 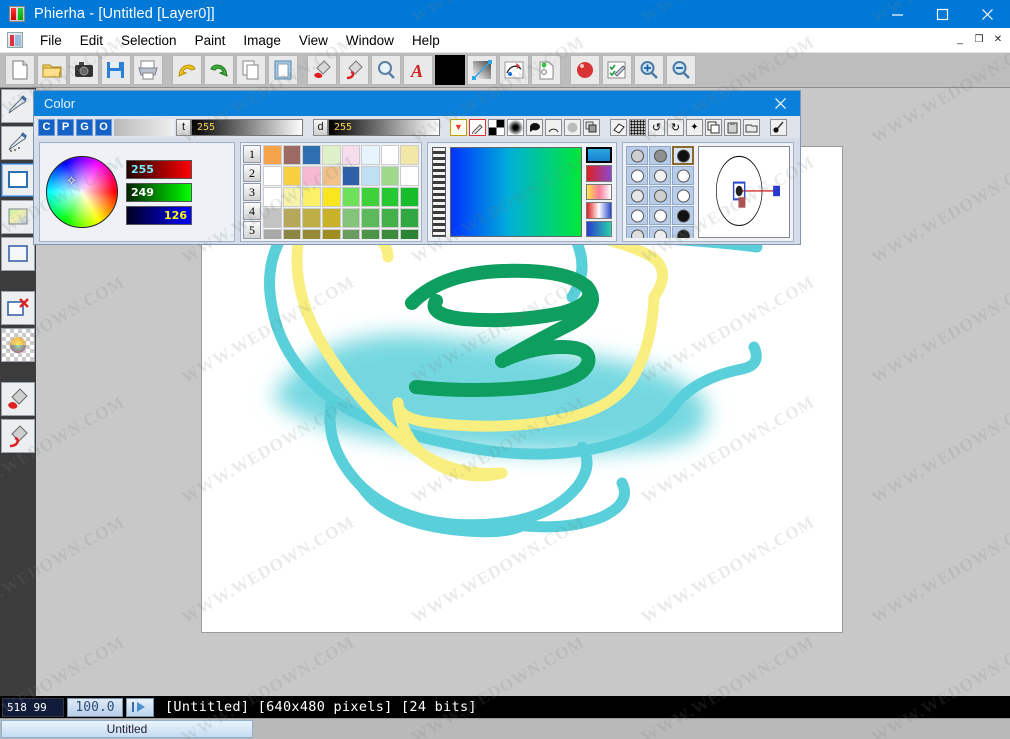 I want to click on checkbox-pencil-icon, so click(x=617, y=70).